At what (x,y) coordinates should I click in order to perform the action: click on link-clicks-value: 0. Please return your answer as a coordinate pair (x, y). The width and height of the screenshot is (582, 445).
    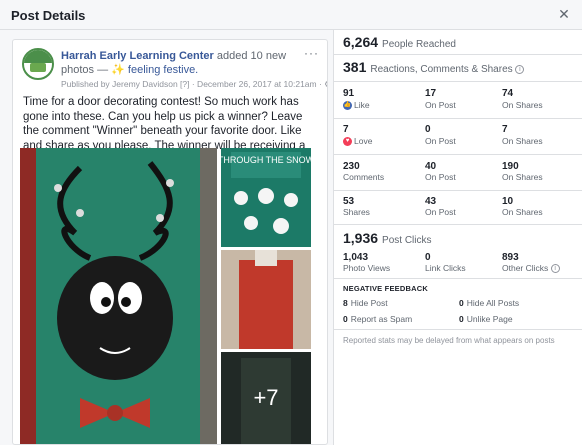
    Looking at the image, I should click on (428, 257).